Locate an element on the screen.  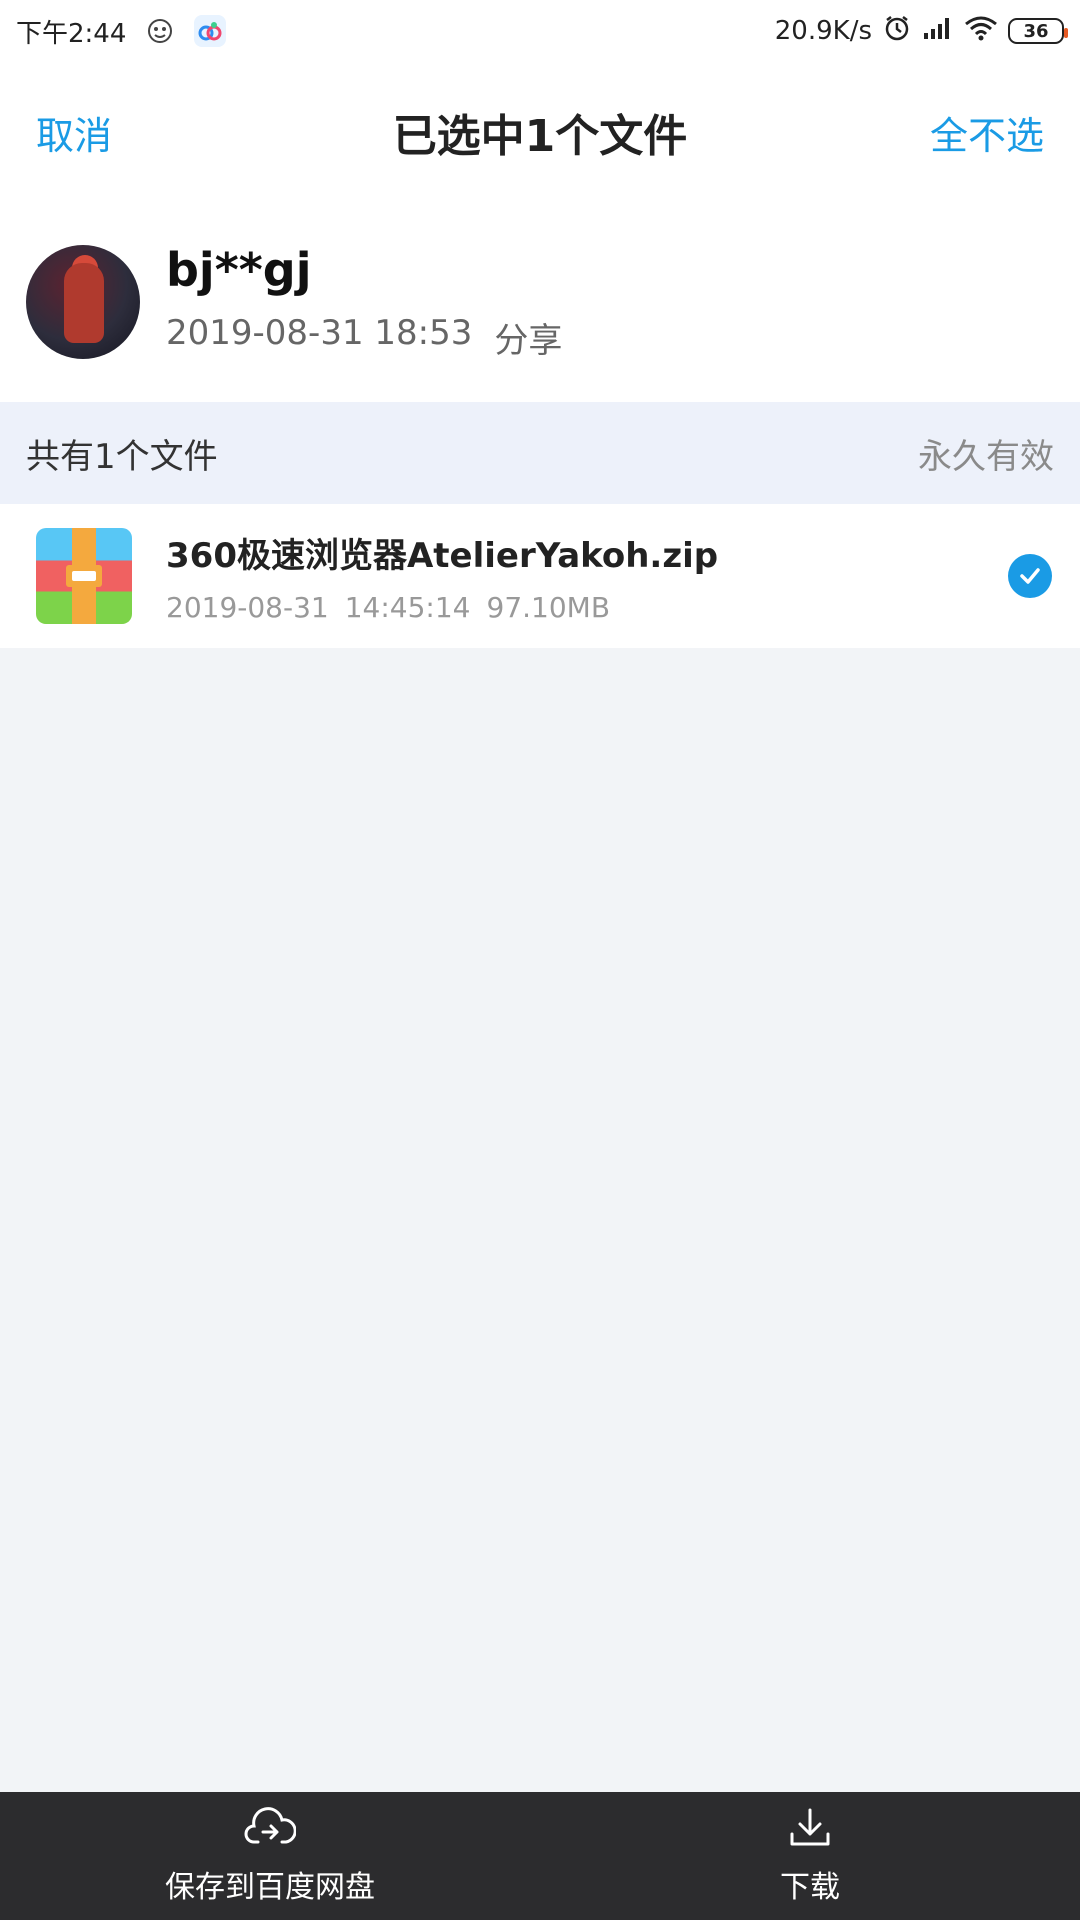
deselect-all-button: 全不选 is located at coordinates (987, 132).